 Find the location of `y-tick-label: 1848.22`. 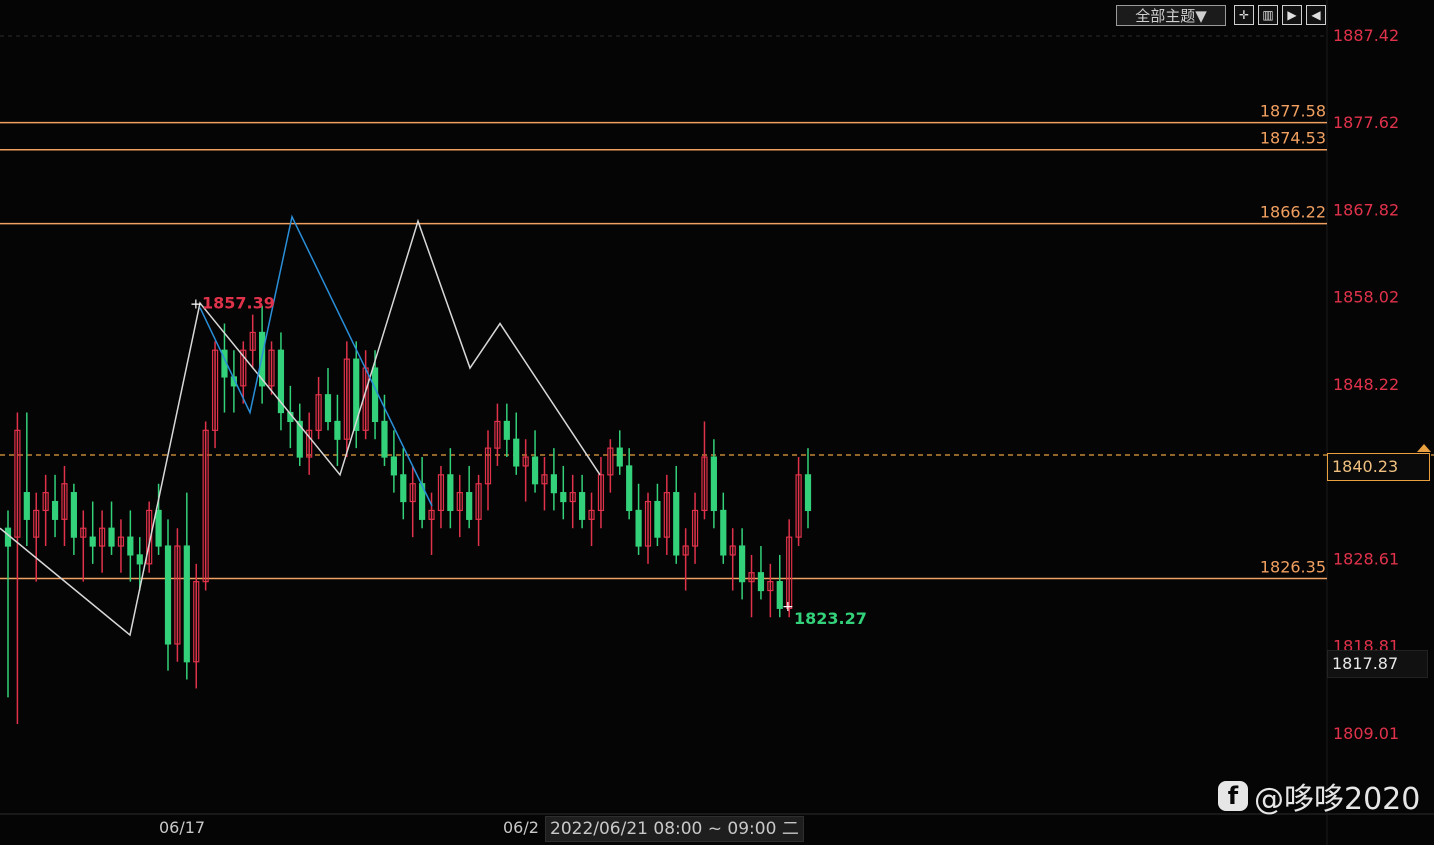

y-tick-label: 1848.22 is located at coordinates (1366, 384).